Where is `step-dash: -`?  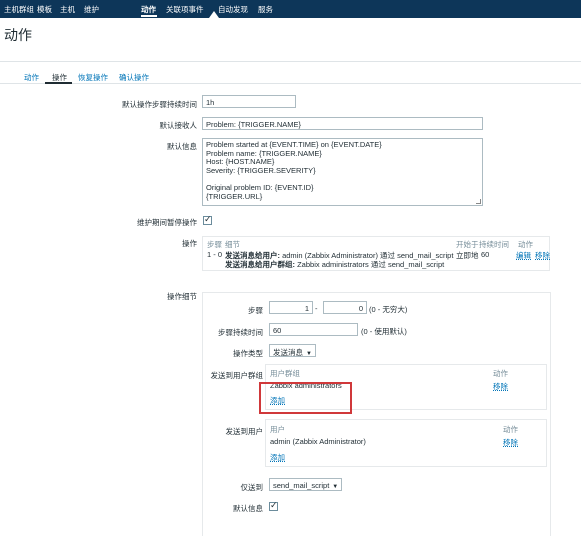
step-dash: - is located at coordinates (316, 308).